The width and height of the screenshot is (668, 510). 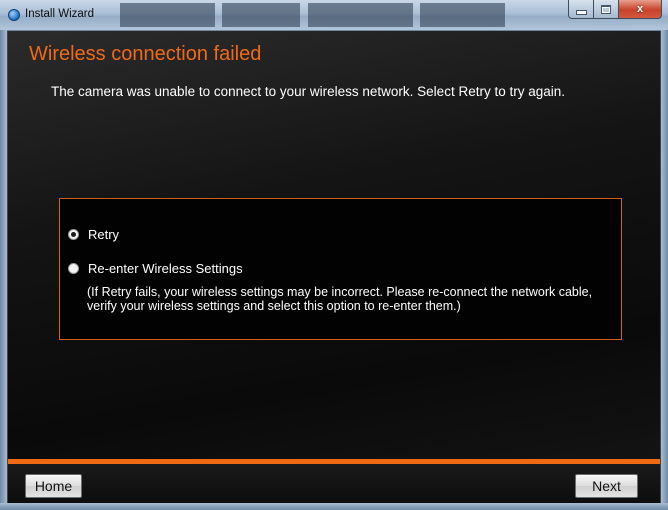 What do you see at coordinates (60, 14) in the screenshot?
I see `window-title: Install Wizard` at bounding box center [60, 14].